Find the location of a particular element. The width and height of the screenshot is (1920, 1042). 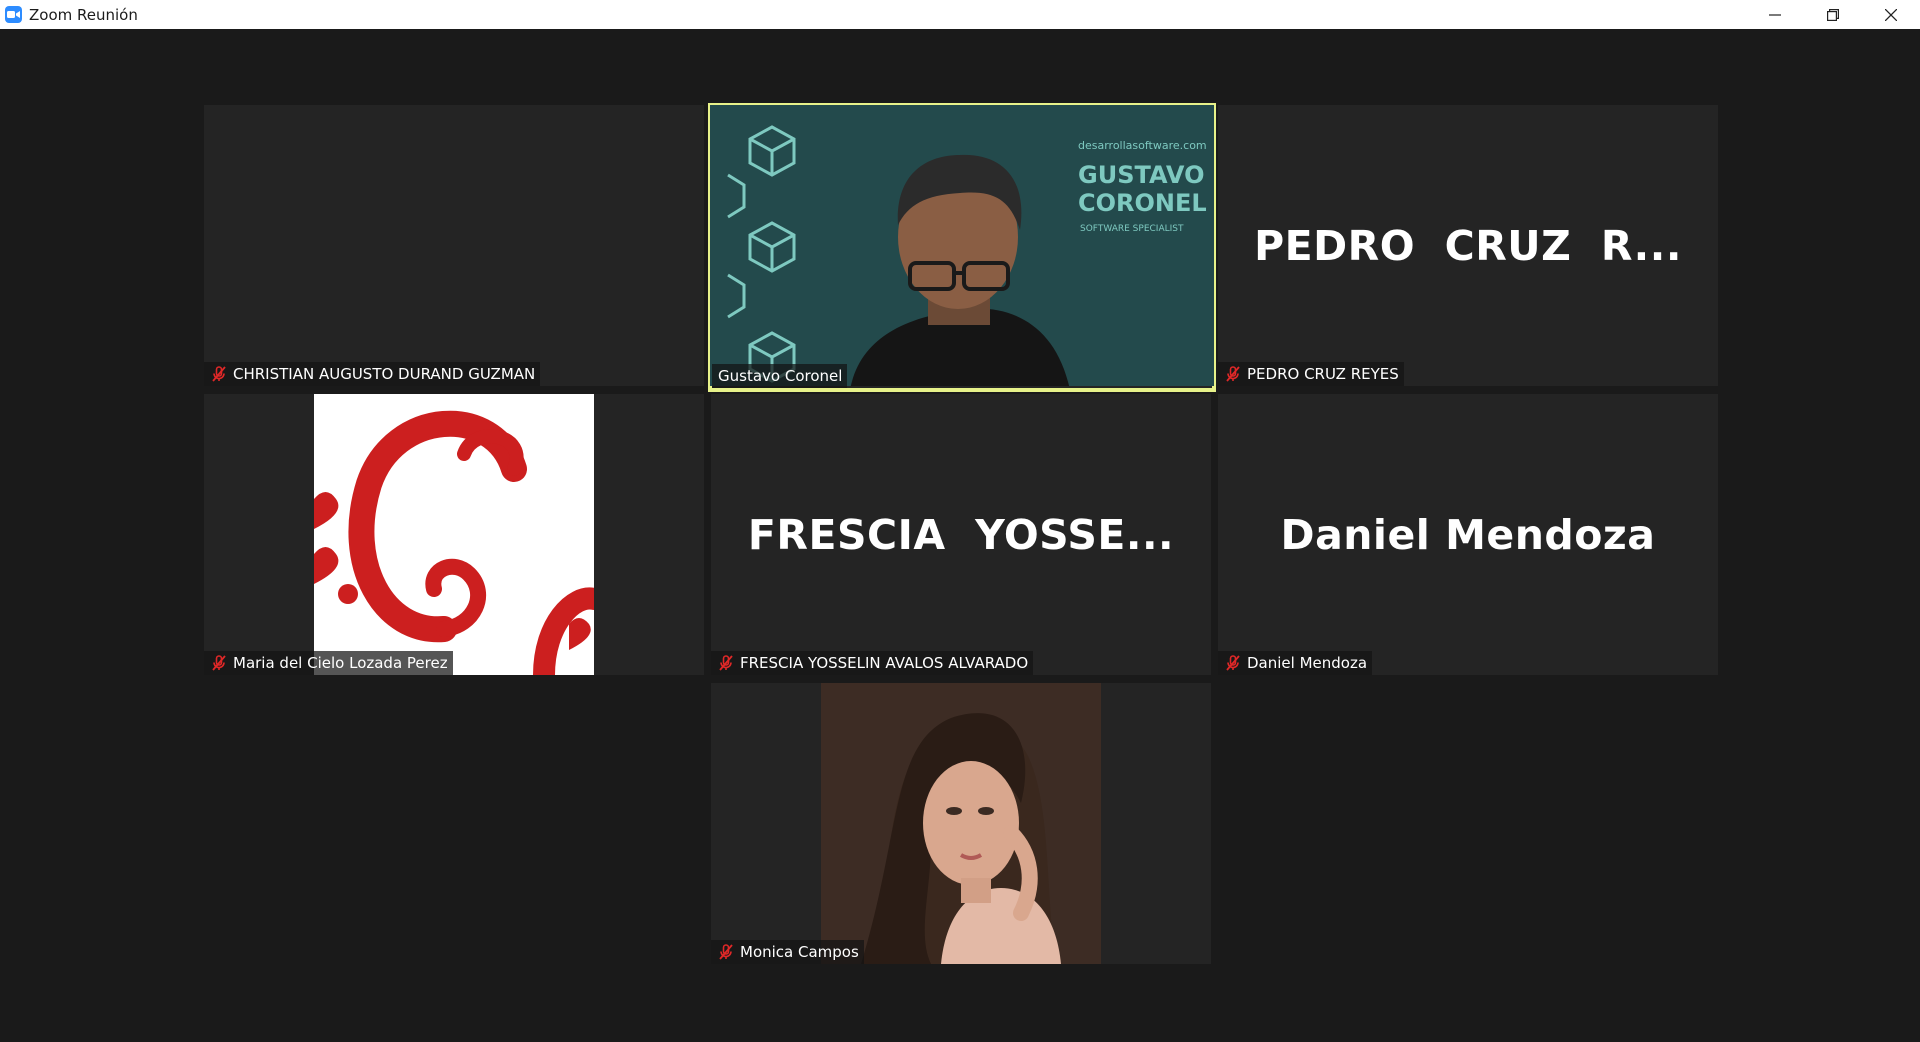

minimize-icon is located at coordinates (1775, 14).